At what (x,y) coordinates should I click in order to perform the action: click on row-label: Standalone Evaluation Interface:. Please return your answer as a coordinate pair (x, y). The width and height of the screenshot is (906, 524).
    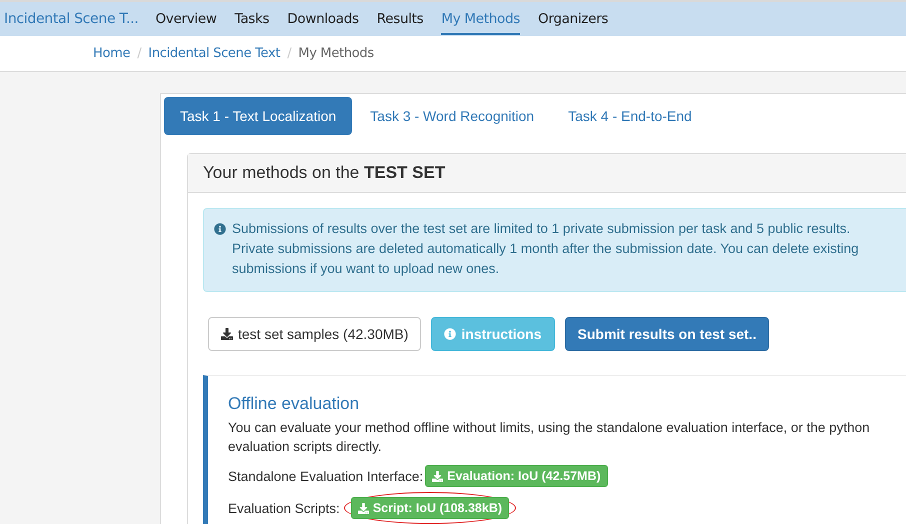
    Looking at the image, I should click on (326, 476).